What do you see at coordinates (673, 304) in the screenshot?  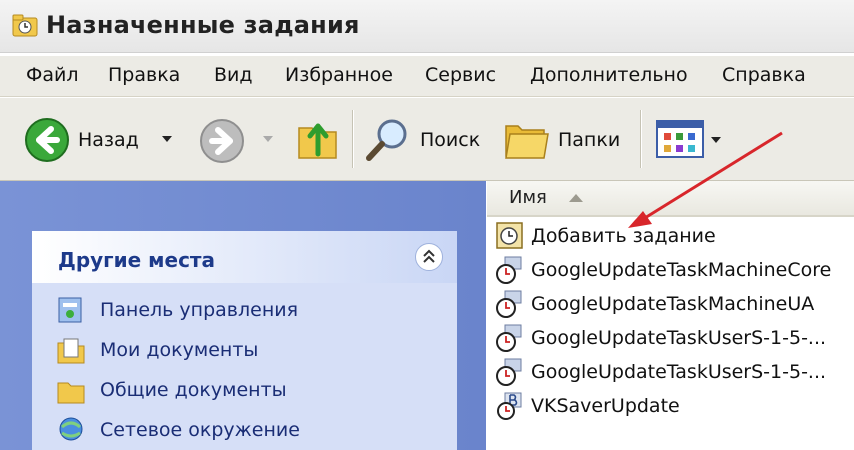 I see `list-item-label: GoogleUpdateTaskMachineUA` at bounding box center [673, 304].